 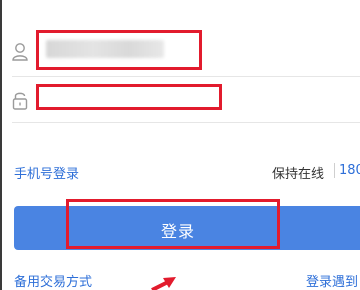 I want to click on login-button-label: 登录, so click(x=177, y=231).